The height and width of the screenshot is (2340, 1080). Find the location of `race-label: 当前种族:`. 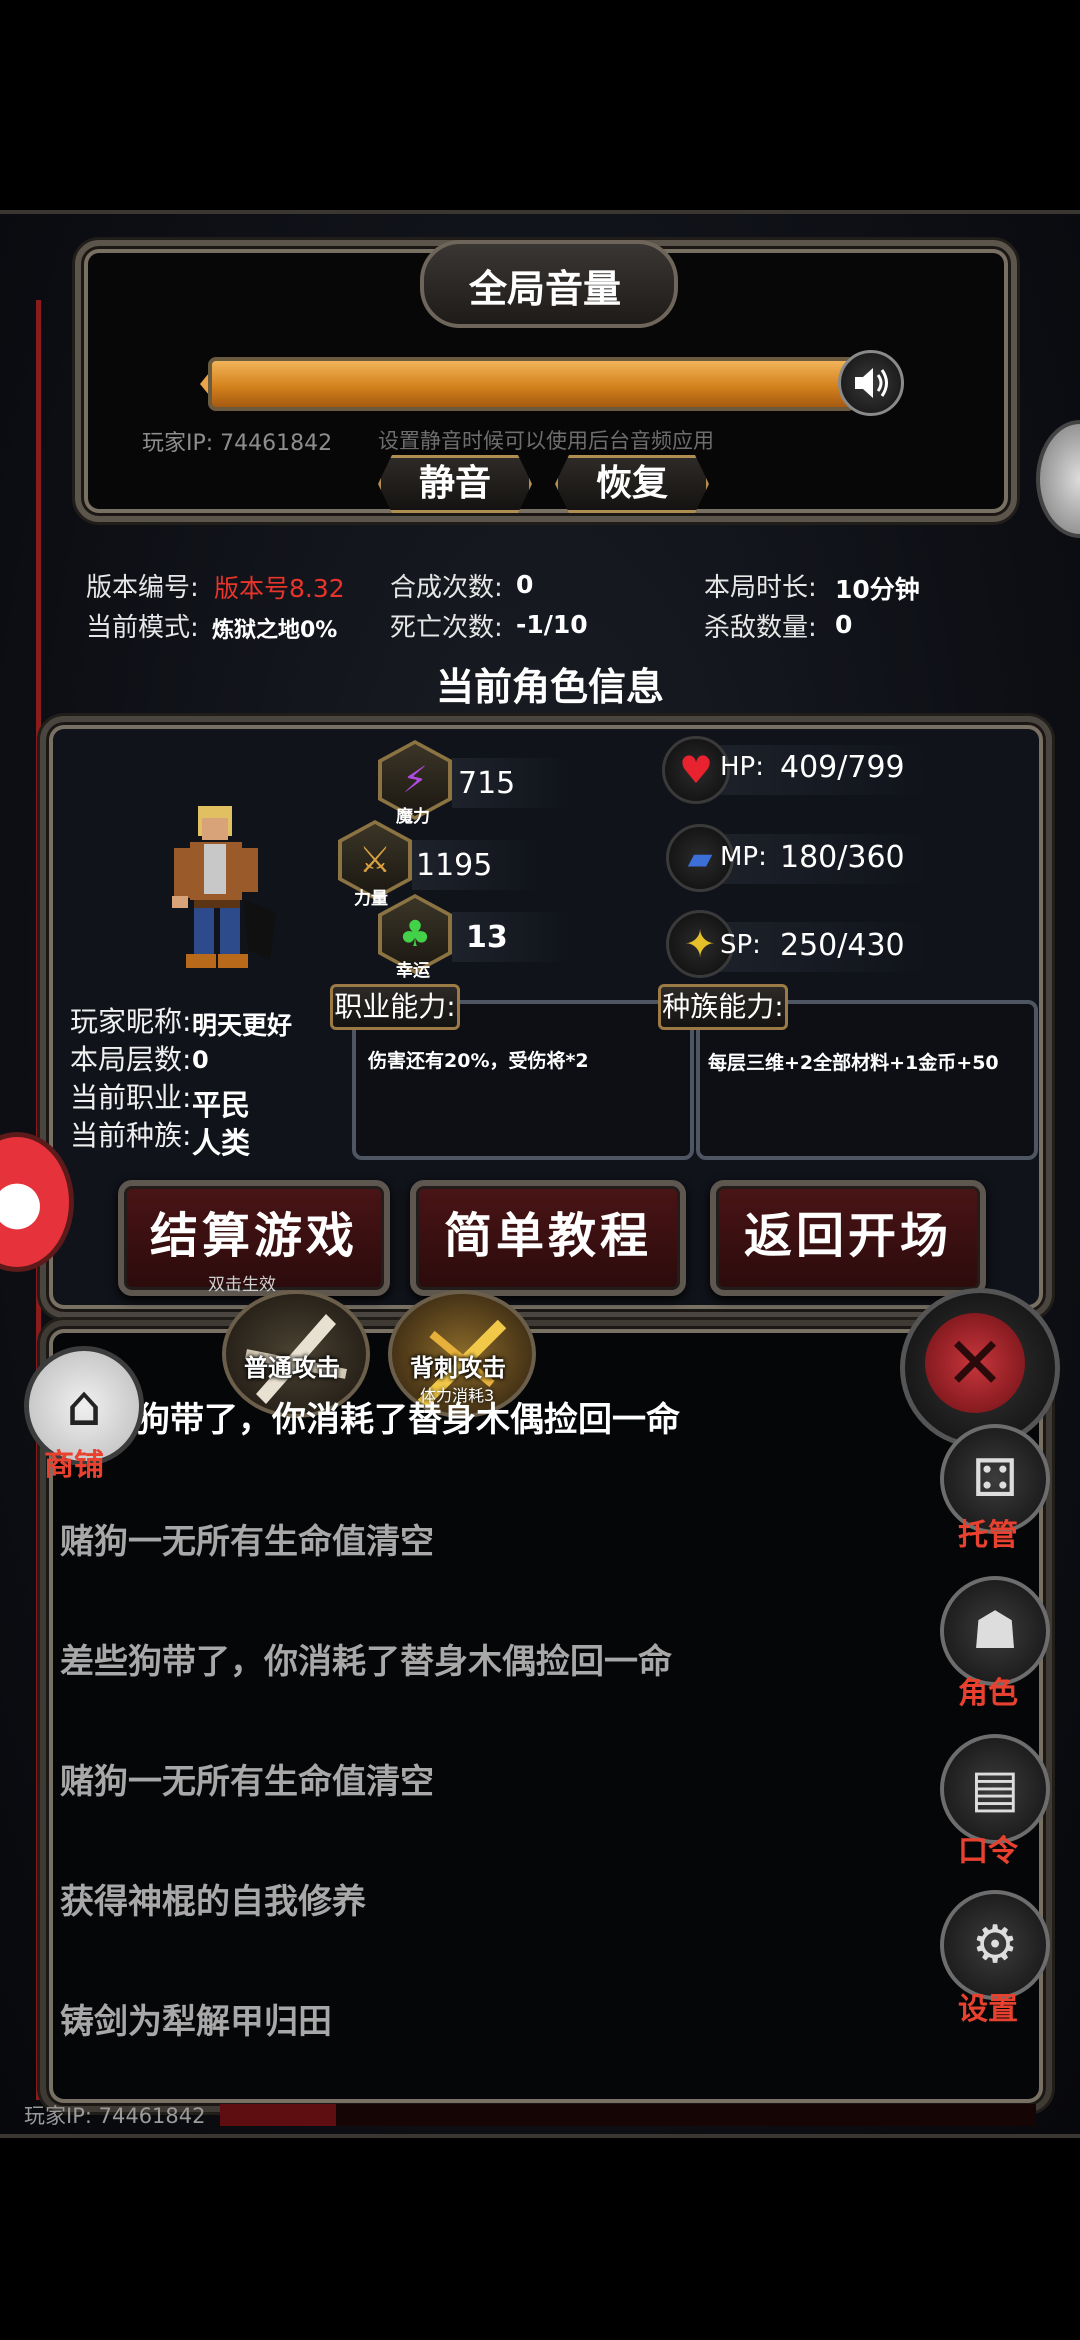

race-label: 当前种族: is located at coordinates (131, 1135).